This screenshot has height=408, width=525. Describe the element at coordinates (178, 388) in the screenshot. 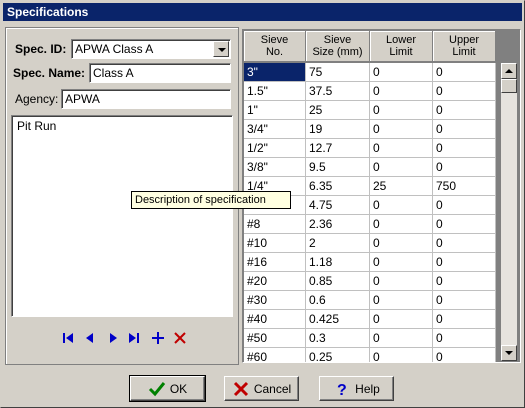

I see `ok-label: OK` at that location.